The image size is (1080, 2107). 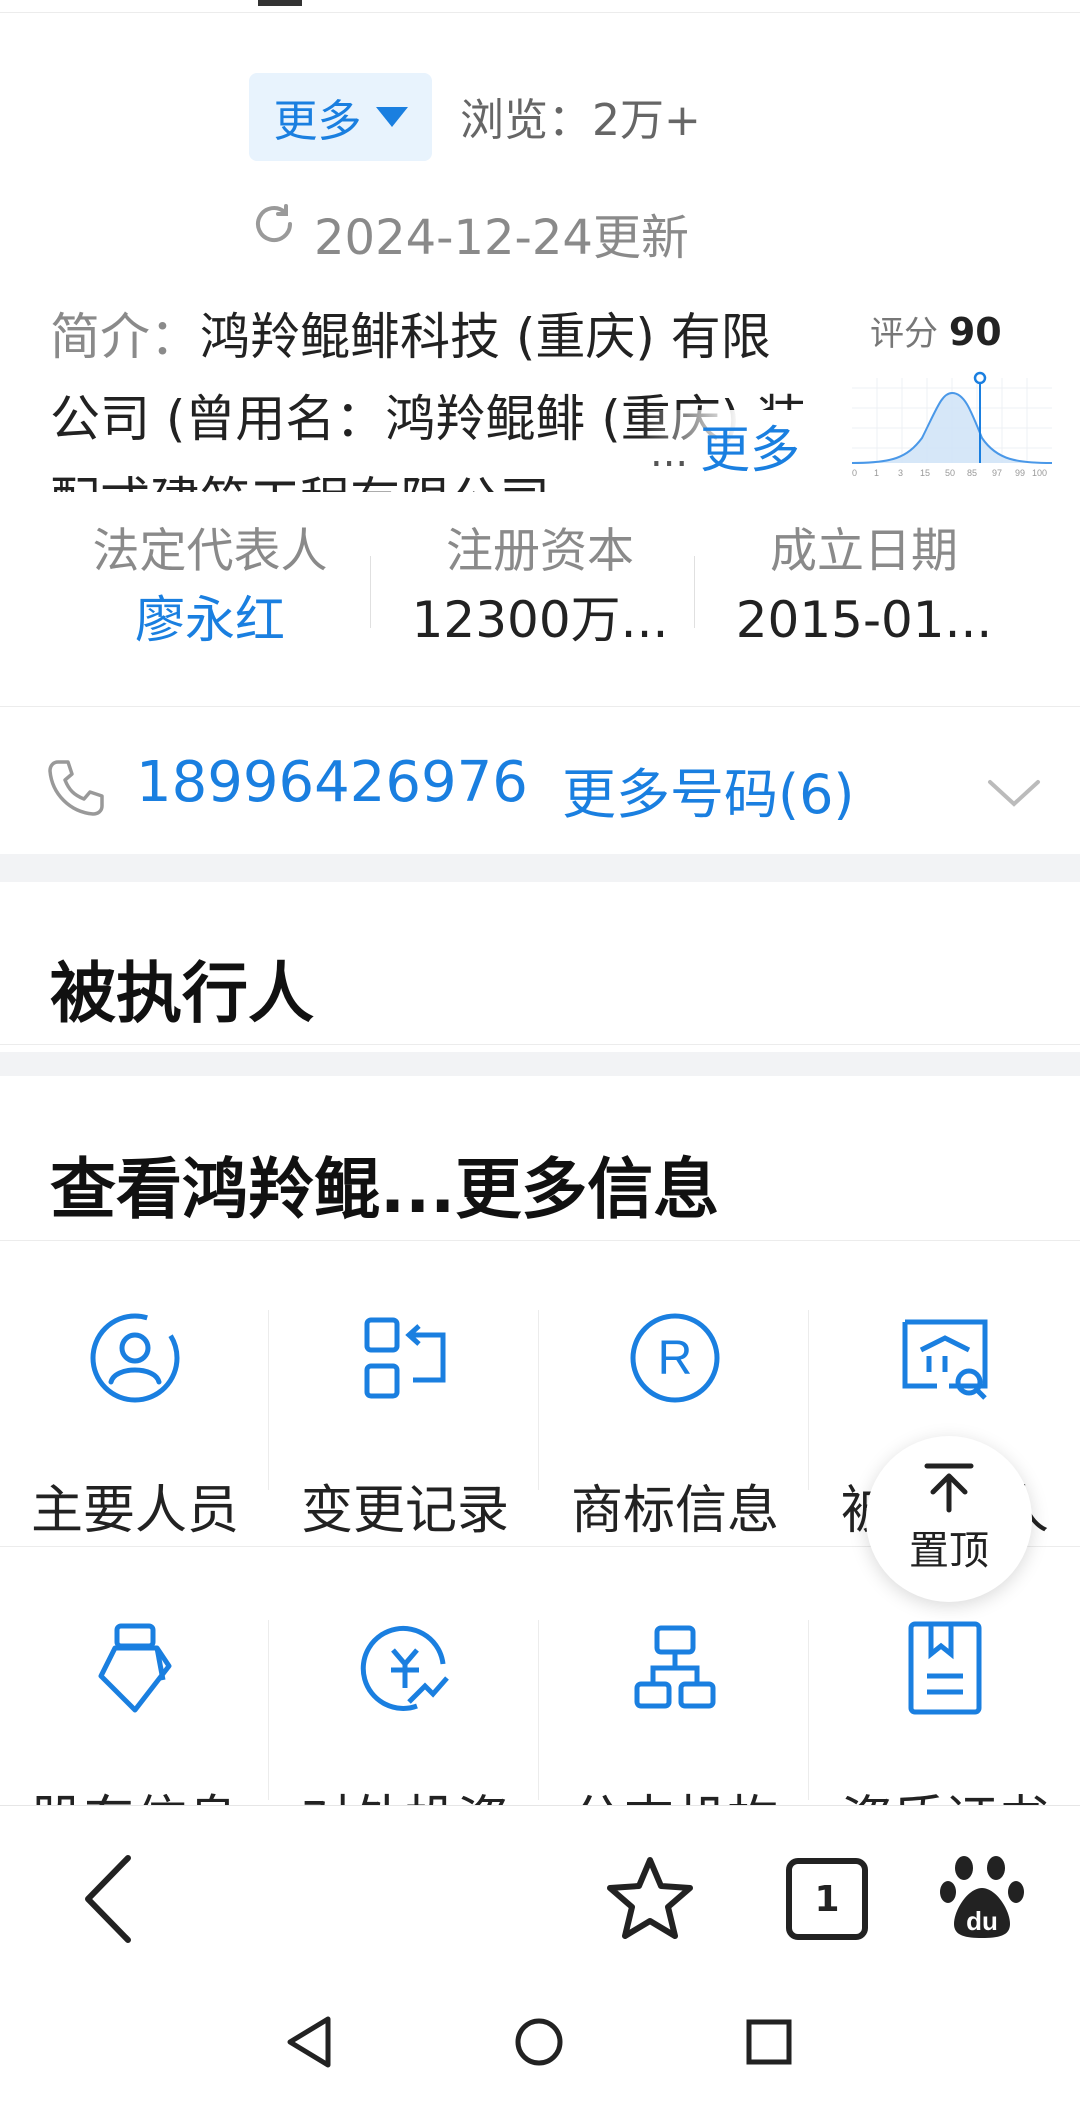 I want to click on score-tick: 97, so click(x=997, y=473).